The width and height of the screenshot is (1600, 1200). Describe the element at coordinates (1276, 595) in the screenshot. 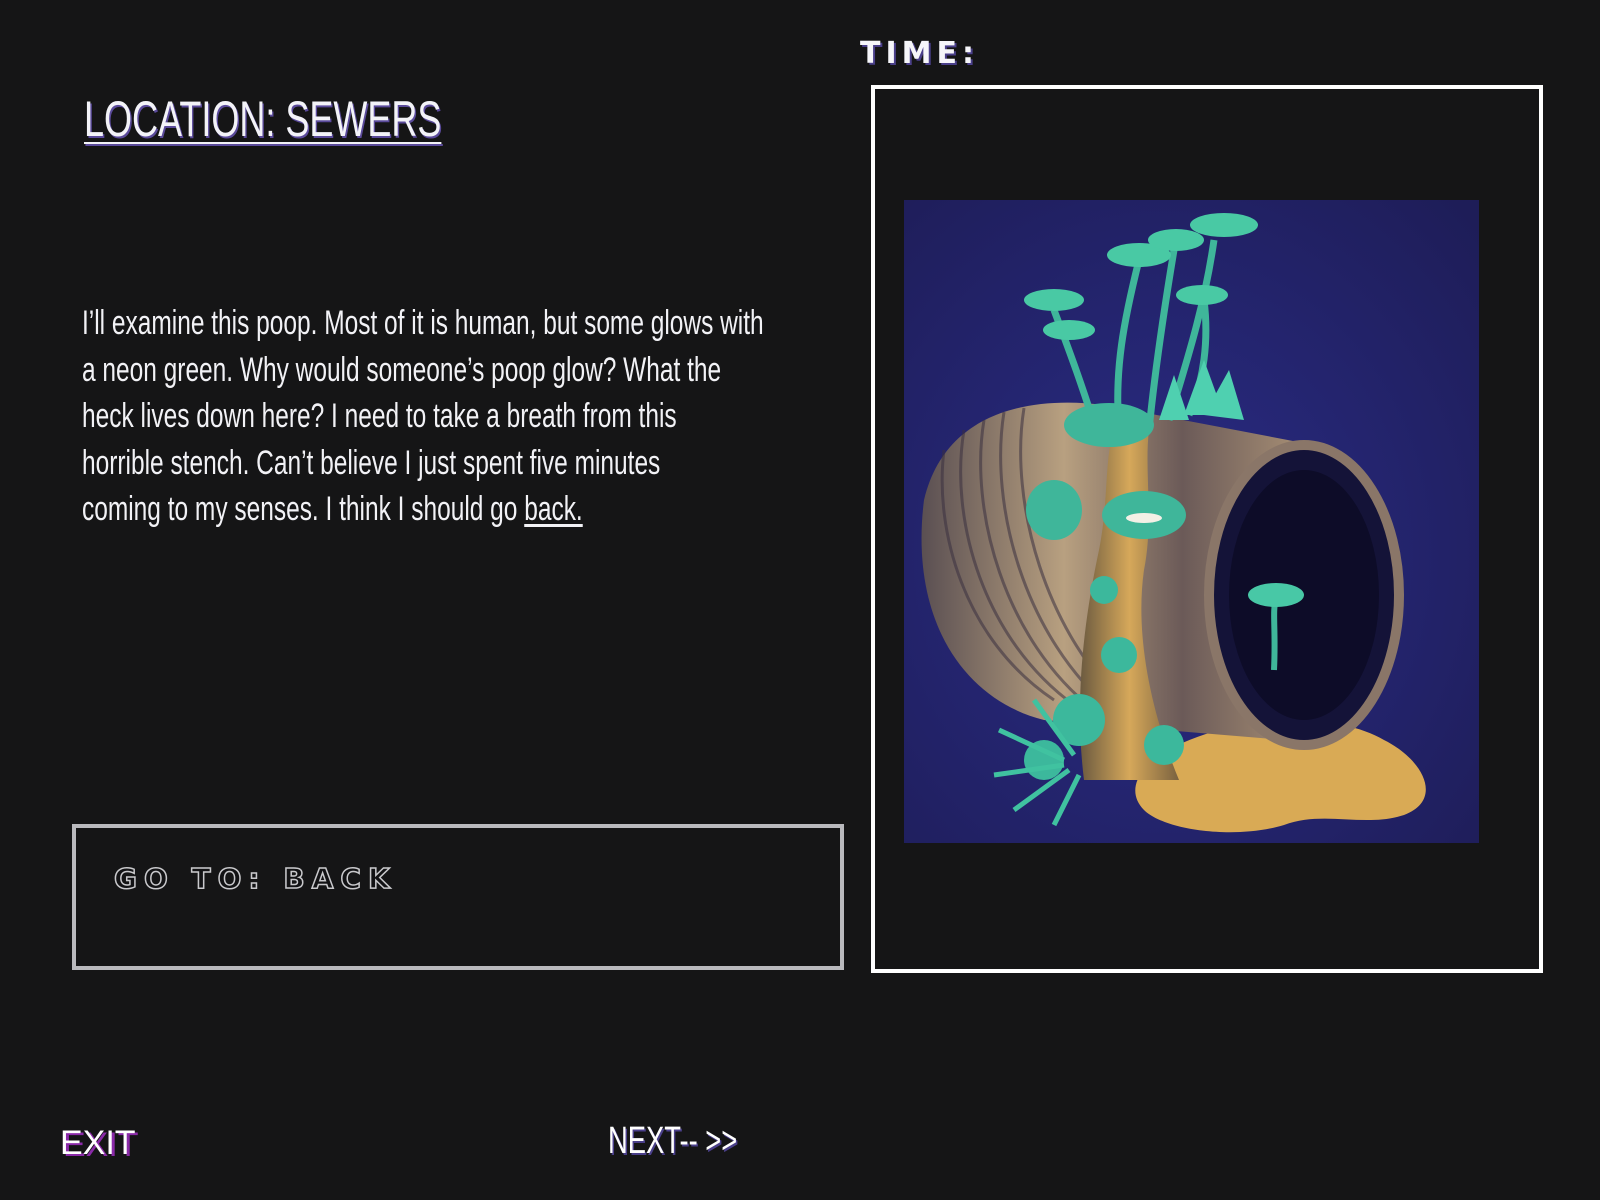

I see `inner-mushroom-cap` at that location.